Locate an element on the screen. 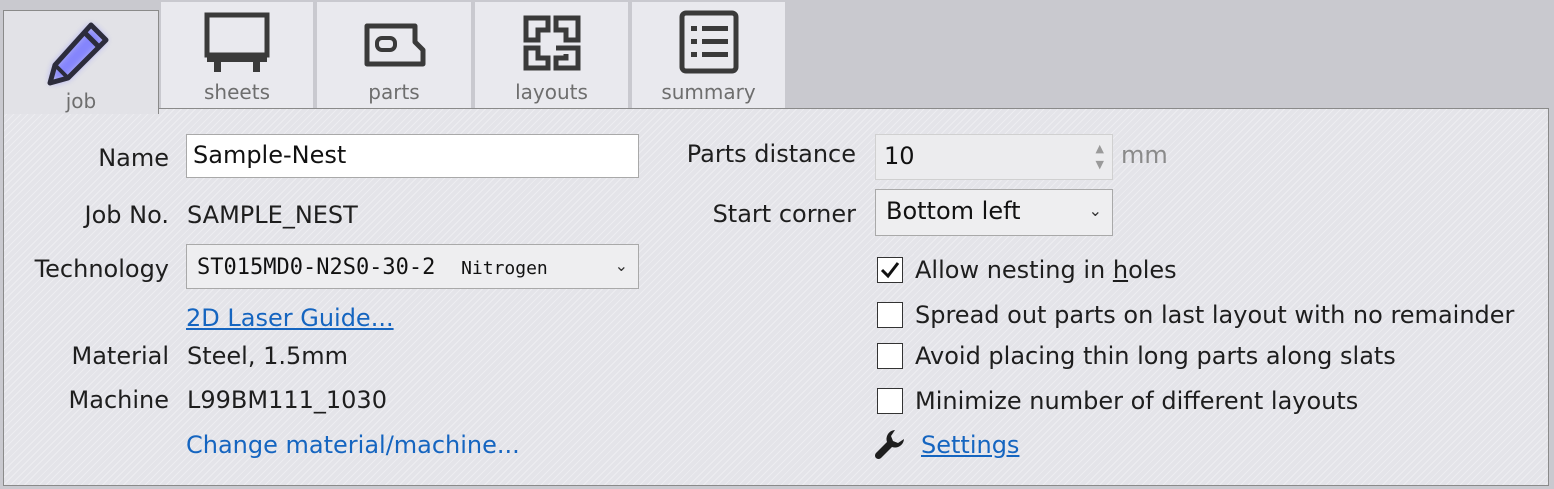 The height and width of the screenshot is (489, 1554). tab-summary: summary is located at coordinates (709, 55).